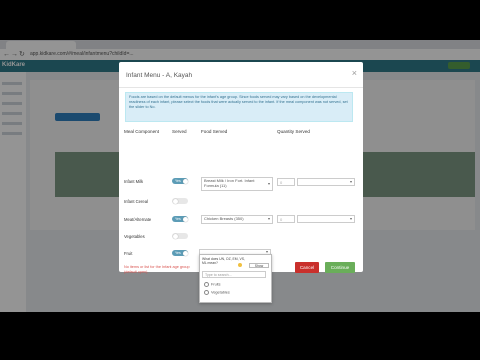  Describe the element at coordinates (214, 131) in the screenshot. I see `header-food-served: Food Served` at that location.